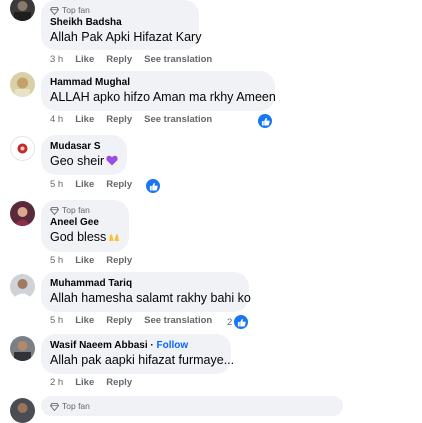 The width and height of the screenshot is (422, 423). Describe the element at coordinates (99, 345) in the screenshot. I see `author-name: Wasif Naeem Abbasi` at that location.